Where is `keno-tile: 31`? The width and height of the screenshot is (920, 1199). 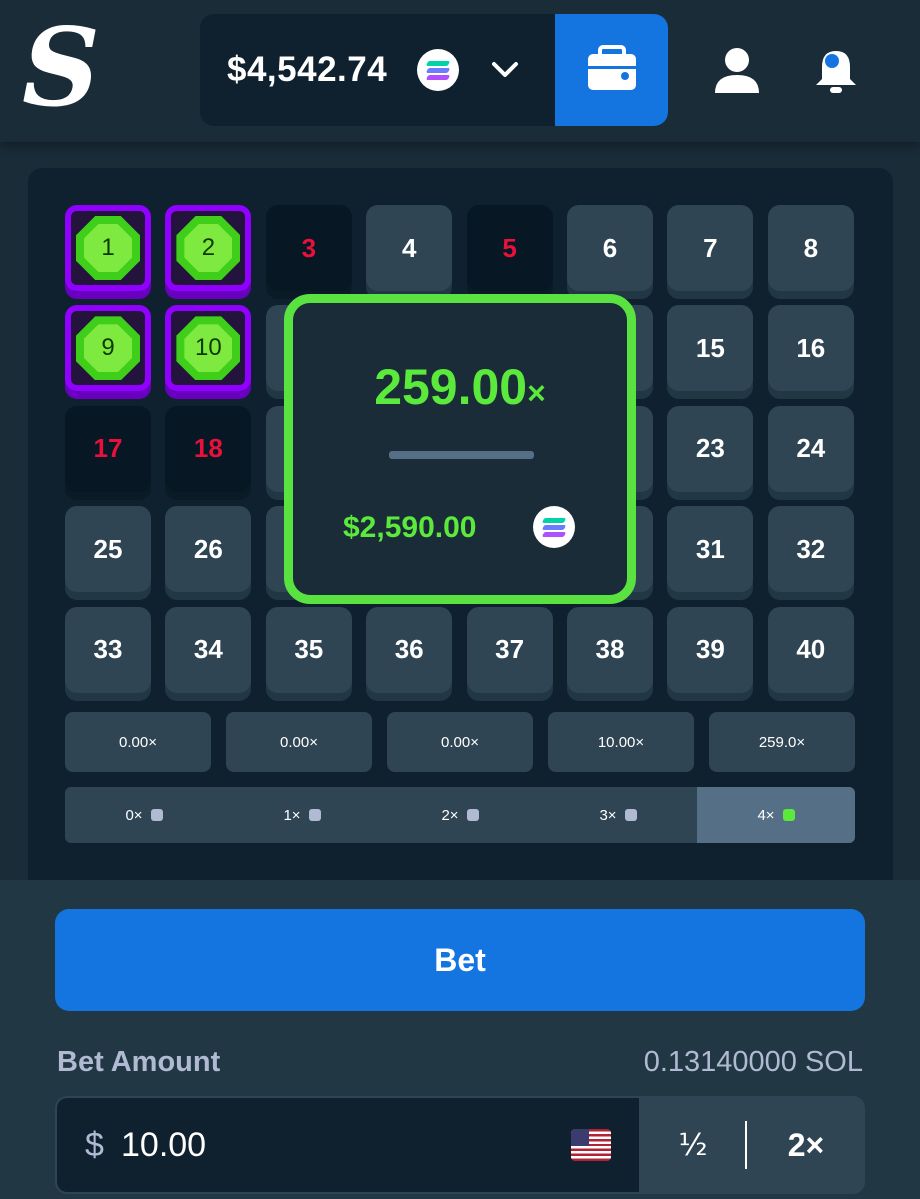 keno-tile: 31 is located at coordinates (710, 549).